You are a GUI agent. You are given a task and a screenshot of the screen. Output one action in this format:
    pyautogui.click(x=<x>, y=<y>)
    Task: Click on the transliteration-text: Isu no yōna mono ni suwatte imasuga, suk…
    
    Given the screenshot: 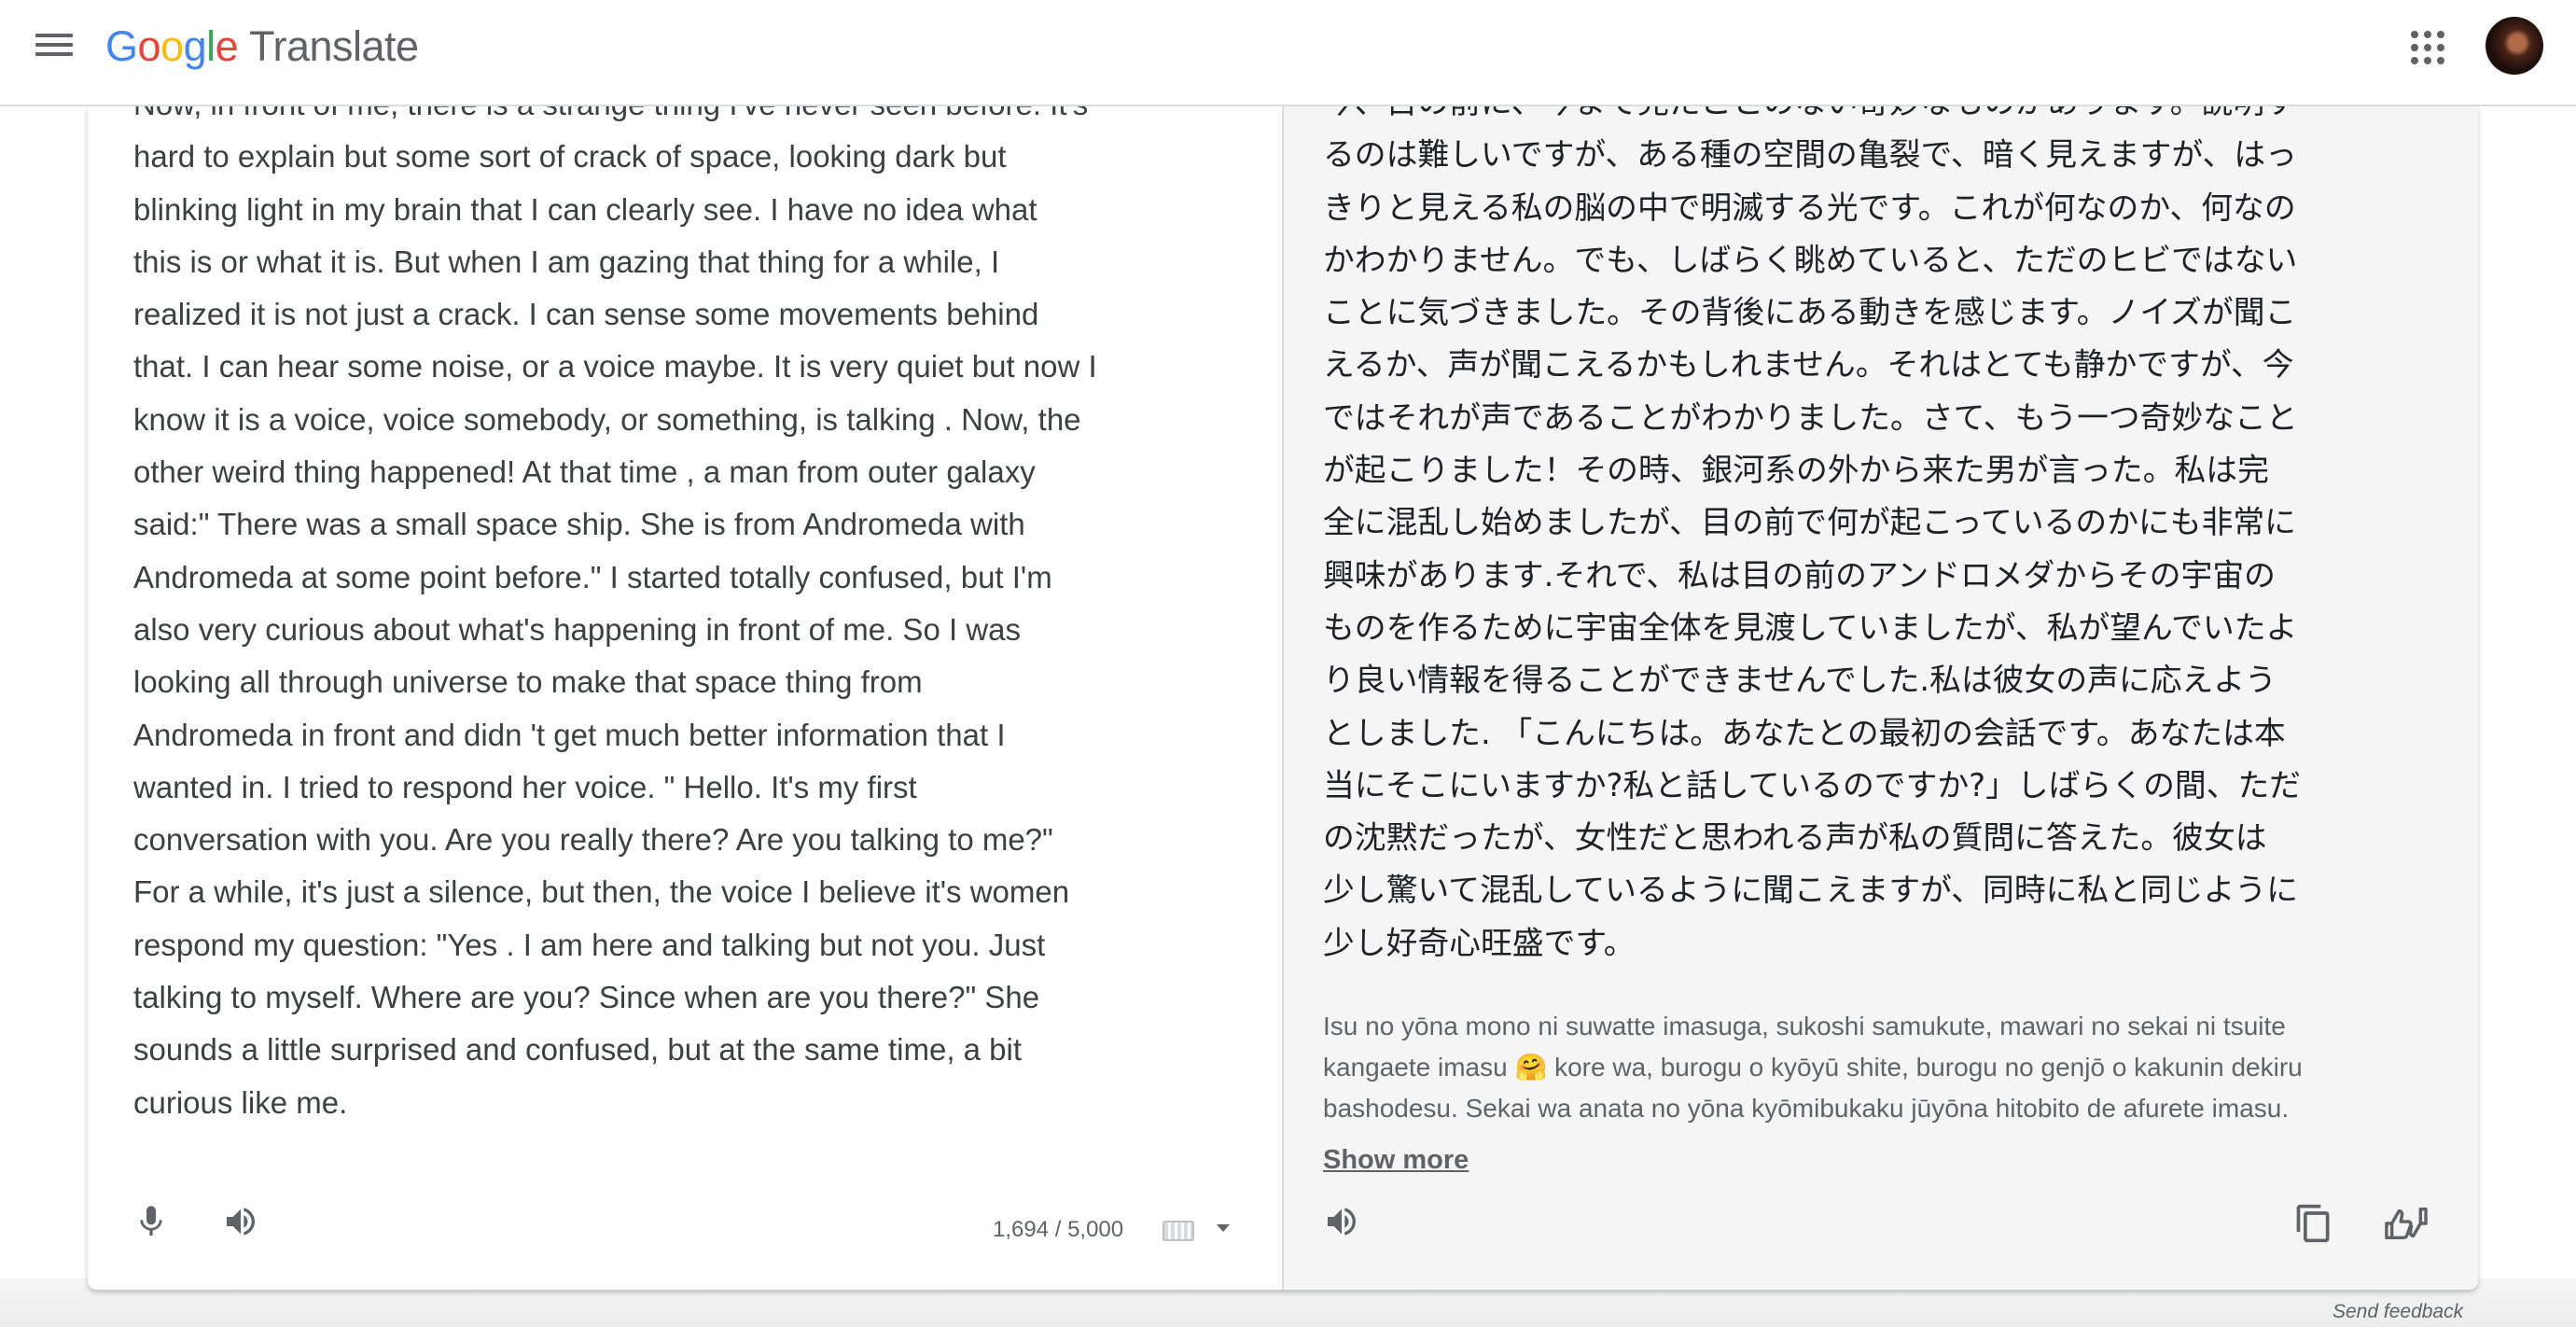 What is the action you would take?
    pyautogui.click(x=1813, y=1067)
    